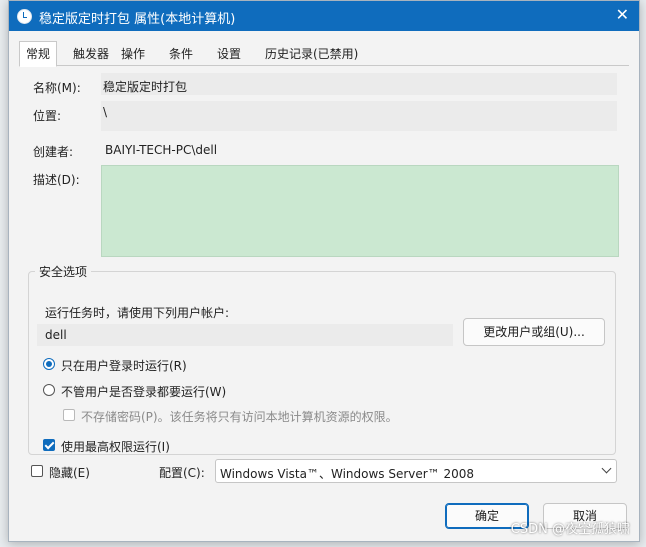 The image size is (646, 547). I want to click on run-whether-logged-on-label: 不管用户是否登录都要运行(W), so click(143, 391).